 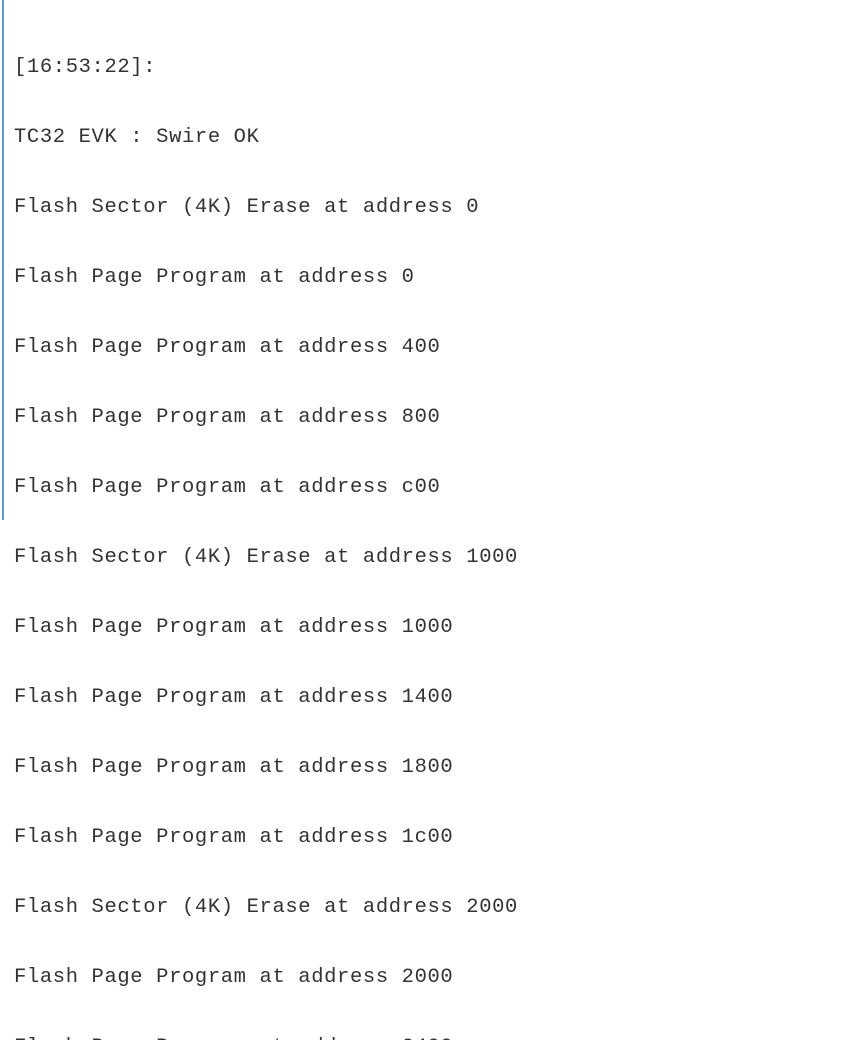 I want to click on log-line: Flash Page Program at address 1c00, so click(x=234, y=838).